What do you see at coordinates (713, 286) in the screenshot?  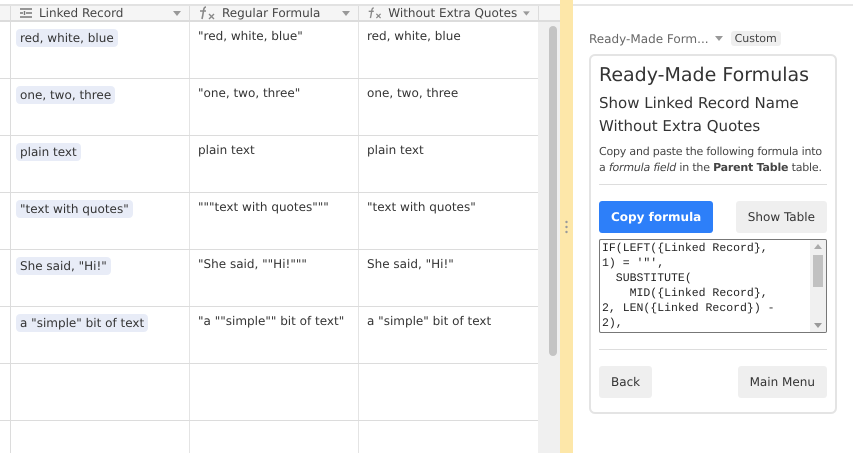 I see `formula-field: IF(LEFT({Linked Record}, 1) = '"', SUBSTITUTE( MID({Linked Record}, 2, LEN({Linked Record}) - 2),` at bounding box center [713, 286].